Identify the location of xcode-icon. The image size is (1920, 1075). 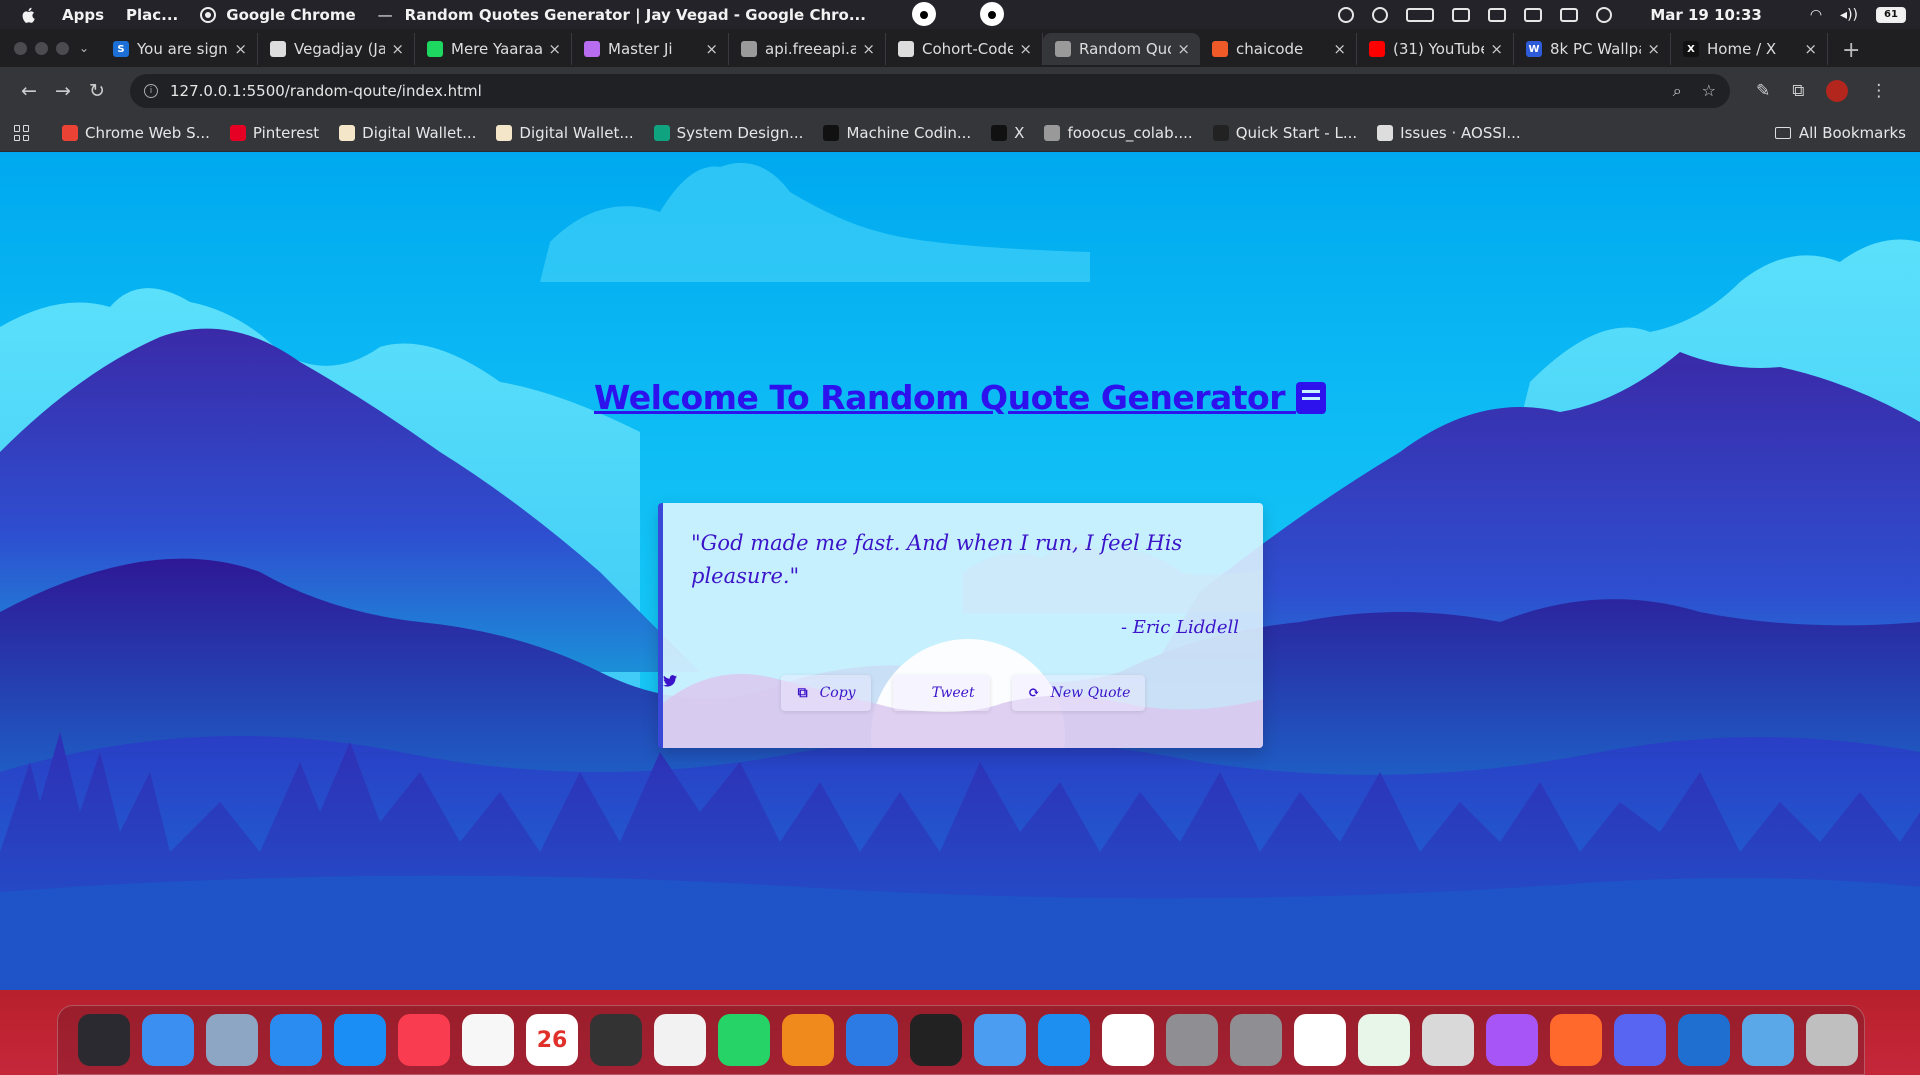
(872, 1040).